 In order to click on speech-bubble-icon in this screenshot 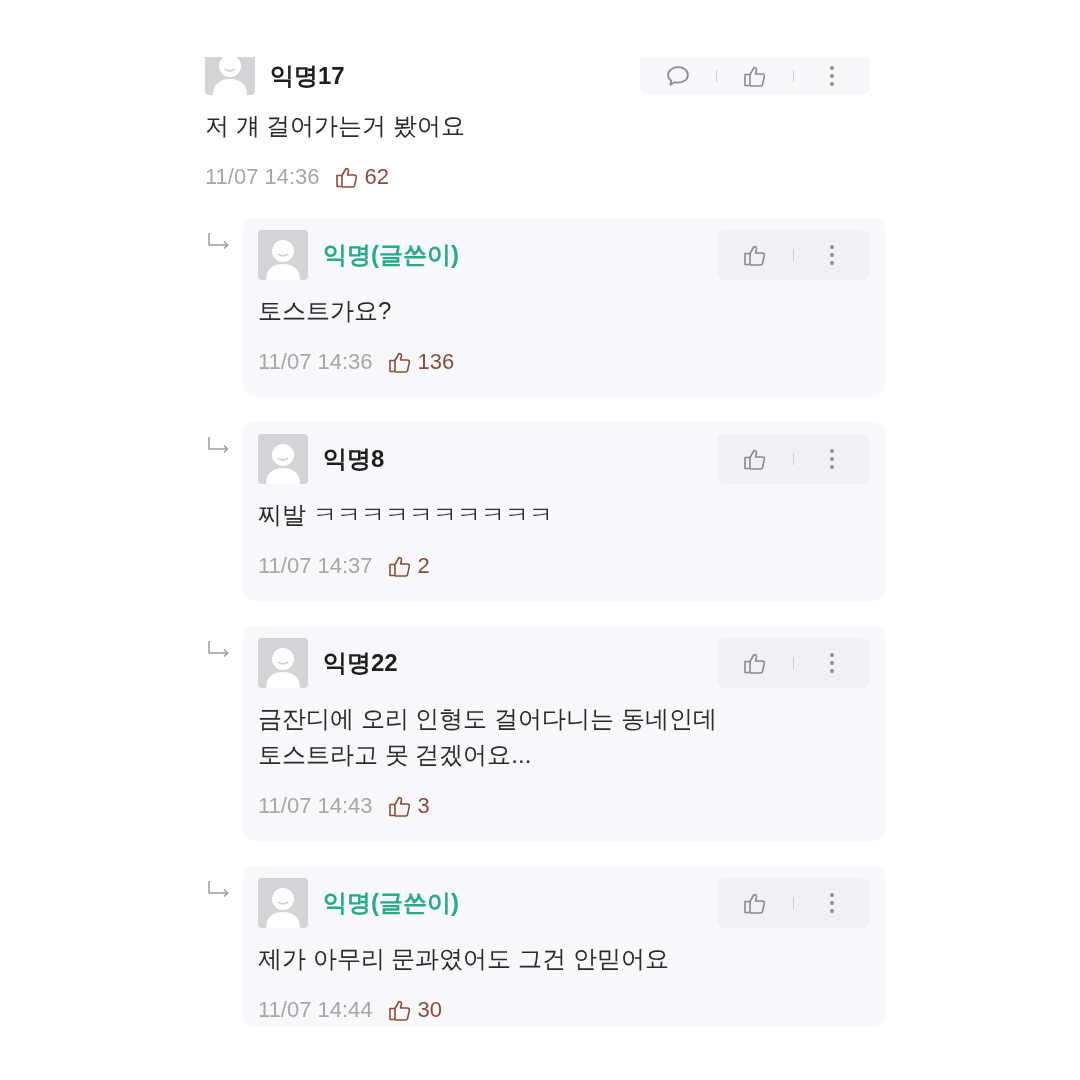, I will do `click(678, 76)`.